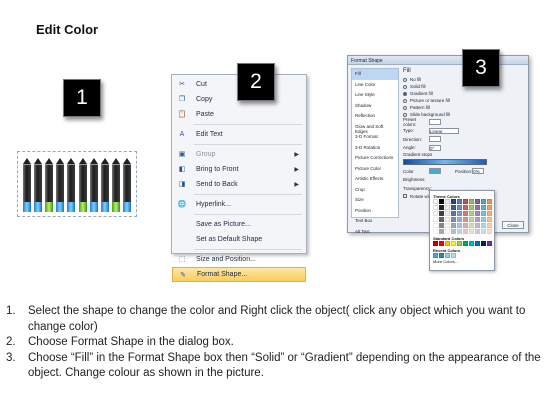  What do you see at coordinates (239, 114) in the screenshot?
I see `menu-item-paste: 📋 Paste` at bounding box center [239, 114].